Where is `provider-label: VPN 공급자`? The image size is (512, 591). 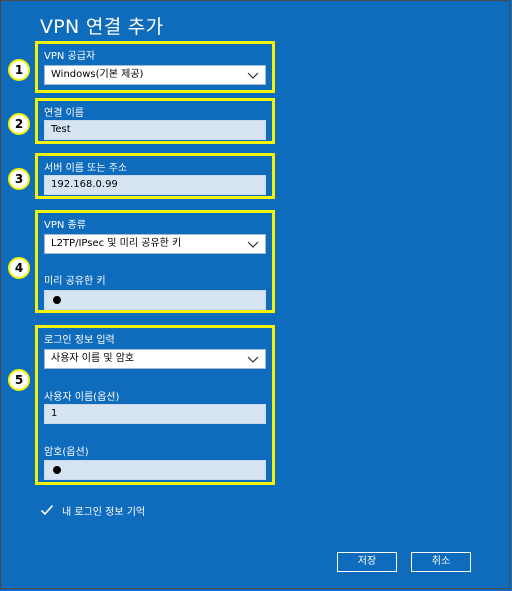 provider-label: VPN 공급자 is located at coordinates (70, 56).